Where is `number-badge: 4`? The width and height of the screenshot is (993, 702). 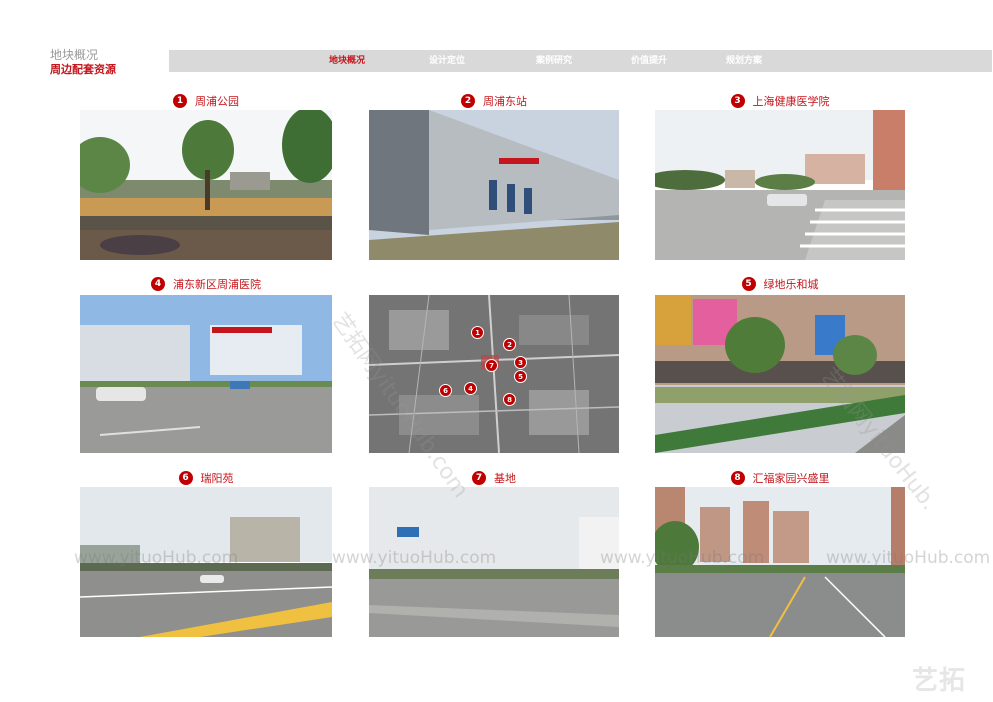 number-badge: 4 is located at coordinates (158, 284).